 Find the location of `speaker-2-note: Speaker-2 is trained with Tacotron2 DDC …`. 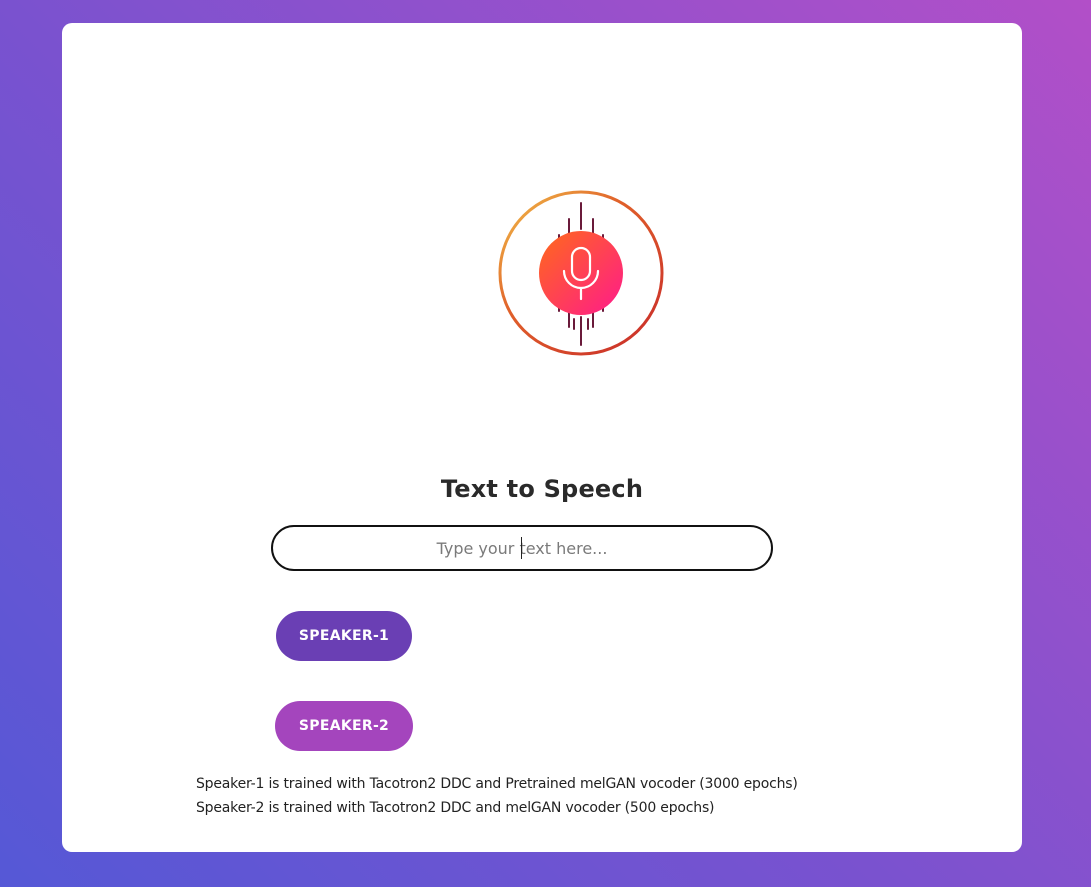

speaker-2-note: Speaker-2 is trained with Tacotron2 DDC … is located at coordinates (455, 808).